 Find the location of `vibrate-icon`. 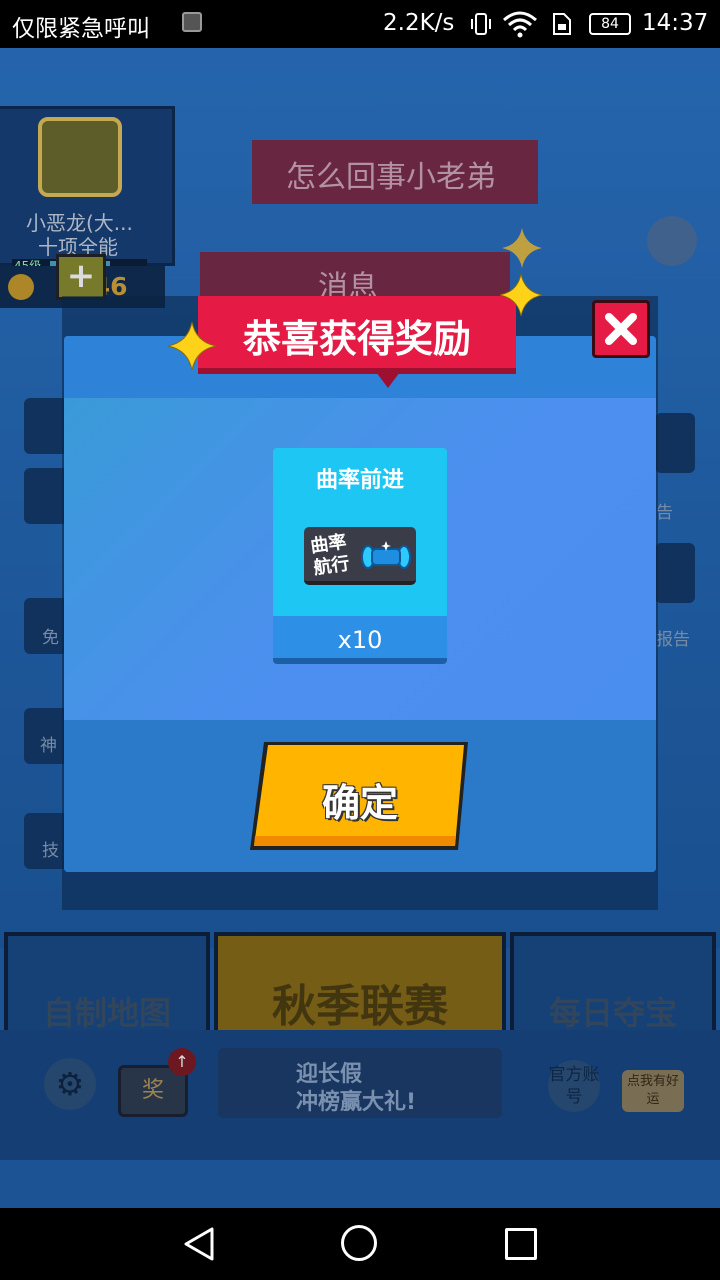

vibrate-icon is located at coordinates (481, 24).